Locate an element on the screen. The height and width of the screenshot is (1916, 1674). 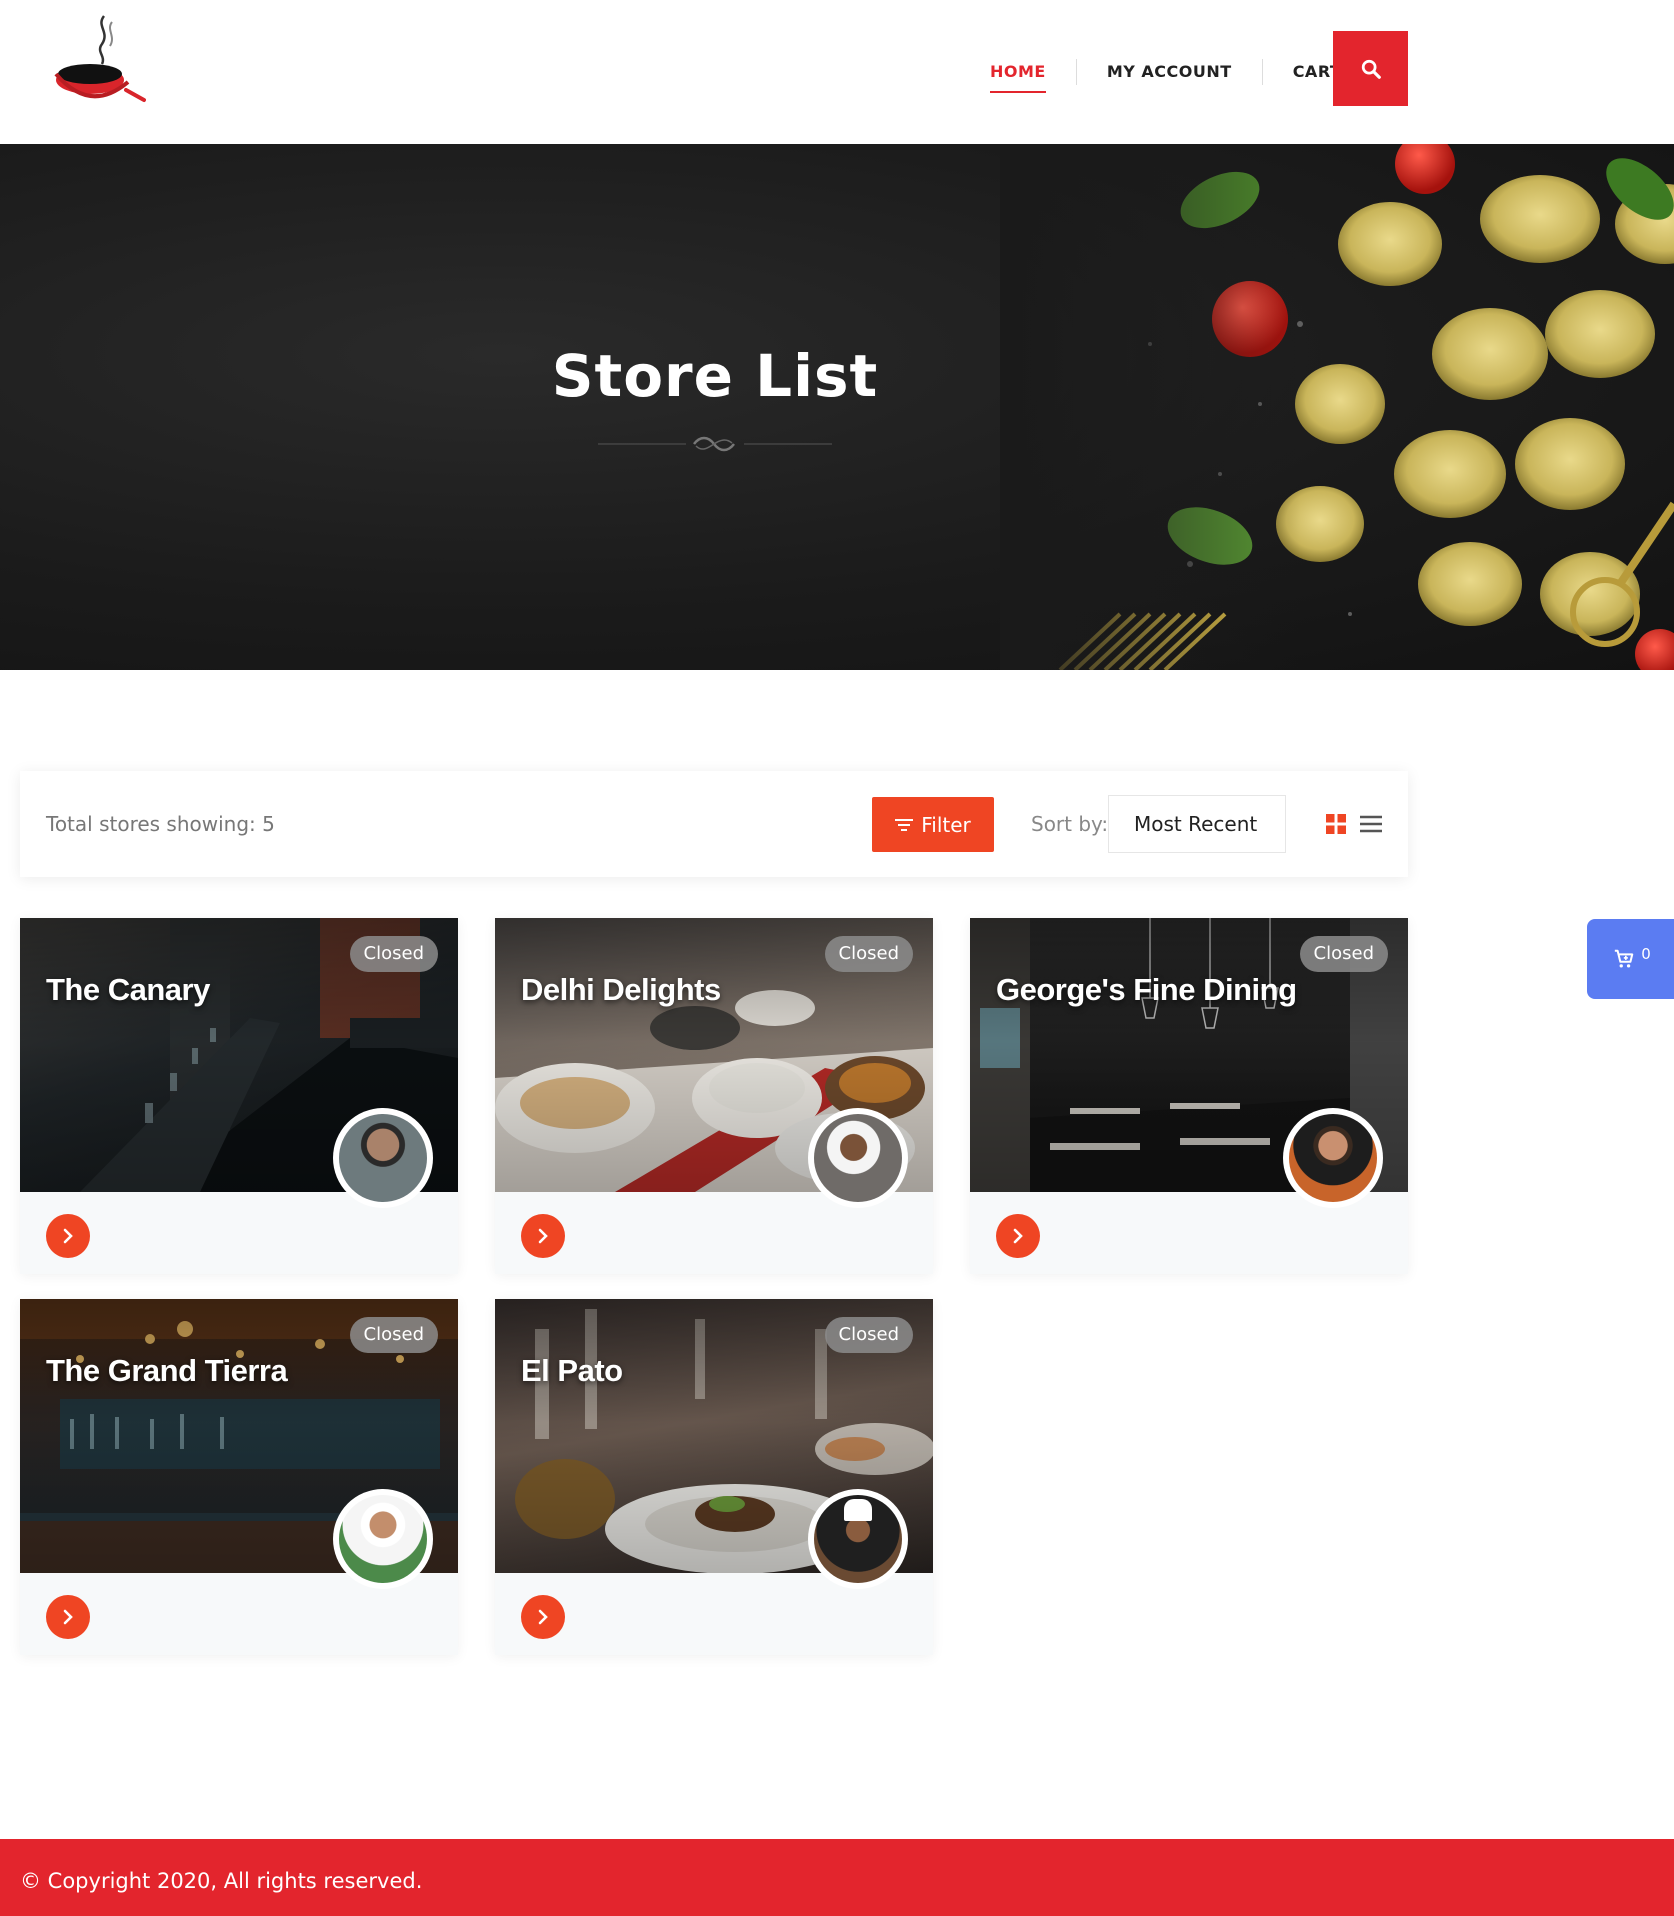
store-name: El Pato is located at coordinates (572, 1370).